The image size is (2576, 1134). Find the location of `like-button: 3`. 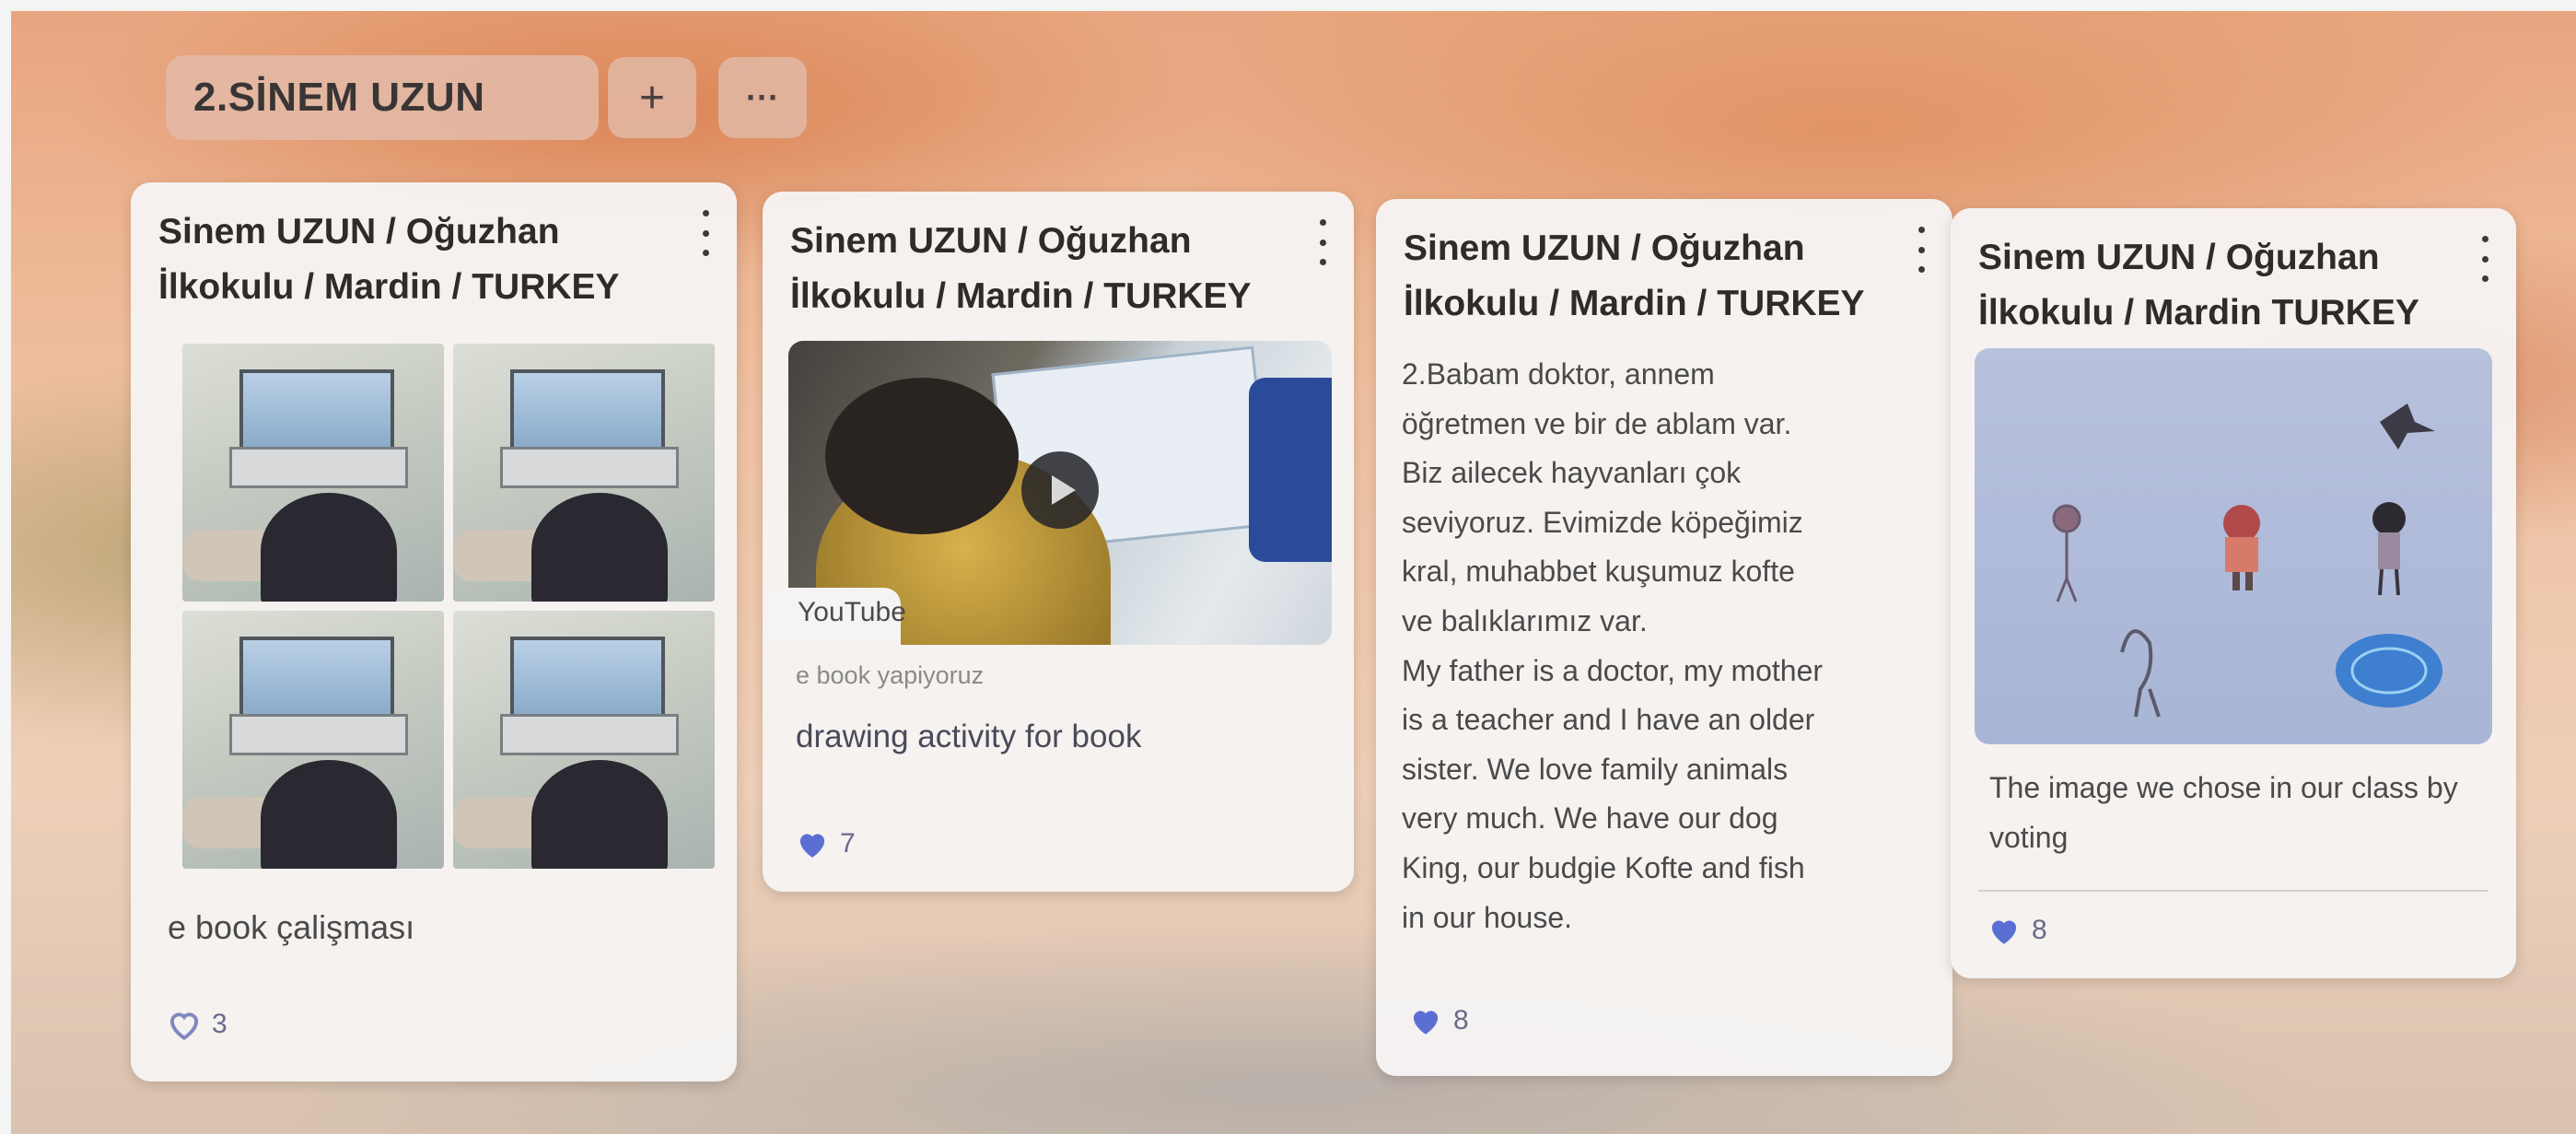

like-button: 3 is located at coordinates (196, 1024).